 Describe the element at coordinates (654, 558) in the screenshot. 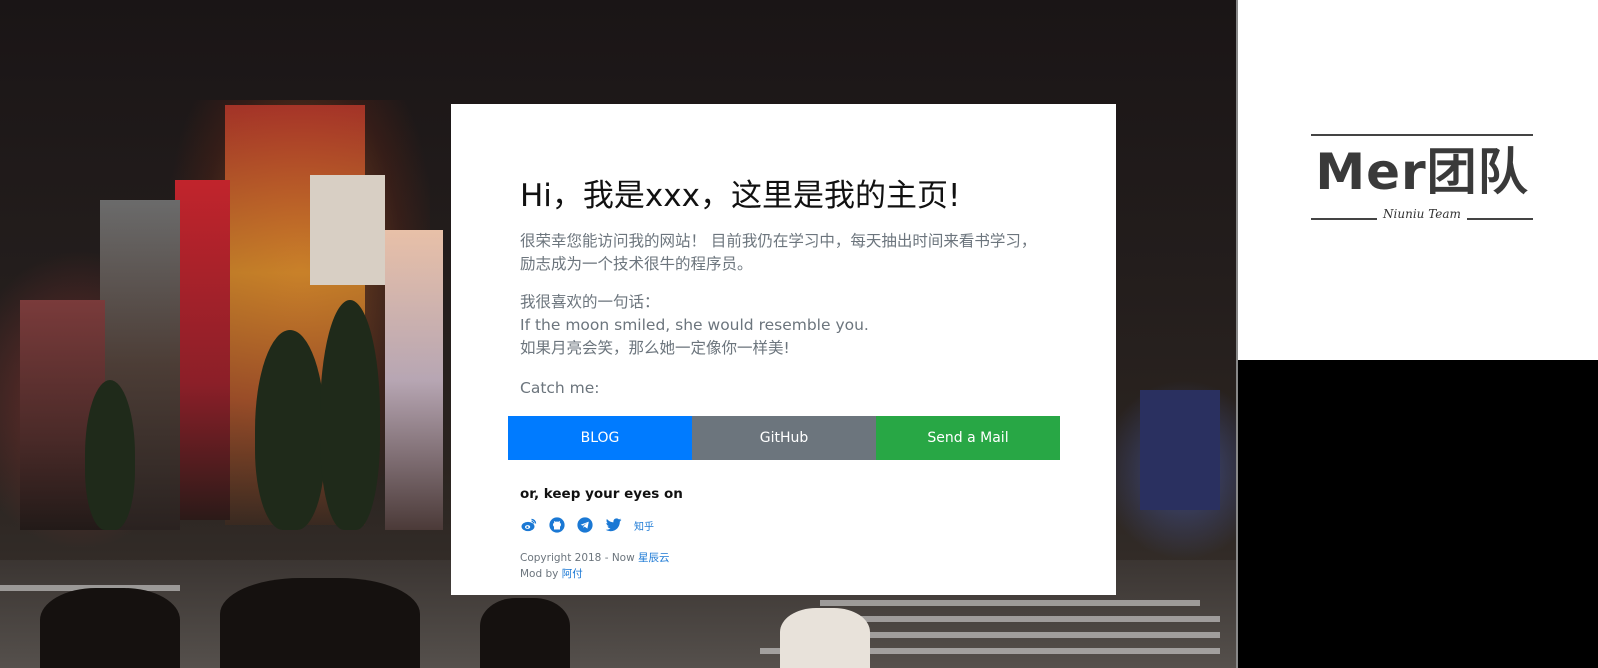

I see `copyright-link: 星辰云` at that location.